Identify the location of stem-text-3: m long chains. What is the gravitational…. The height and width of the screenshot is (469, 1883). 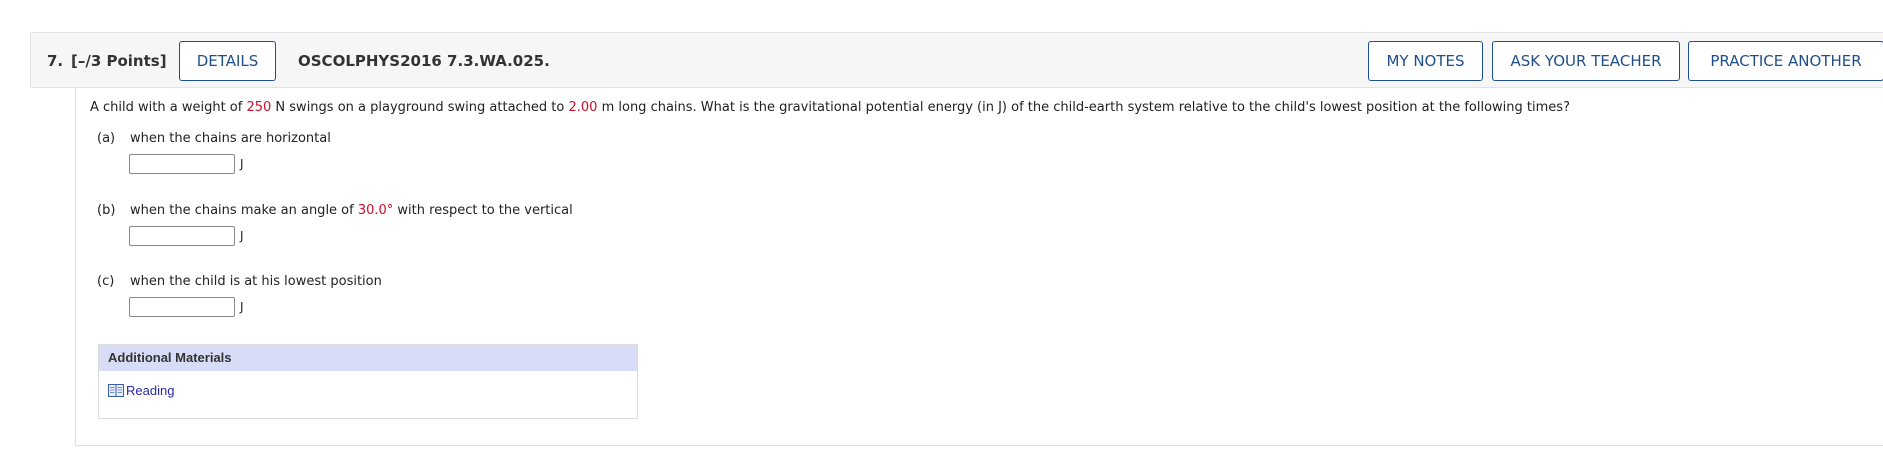
(1083, 107).